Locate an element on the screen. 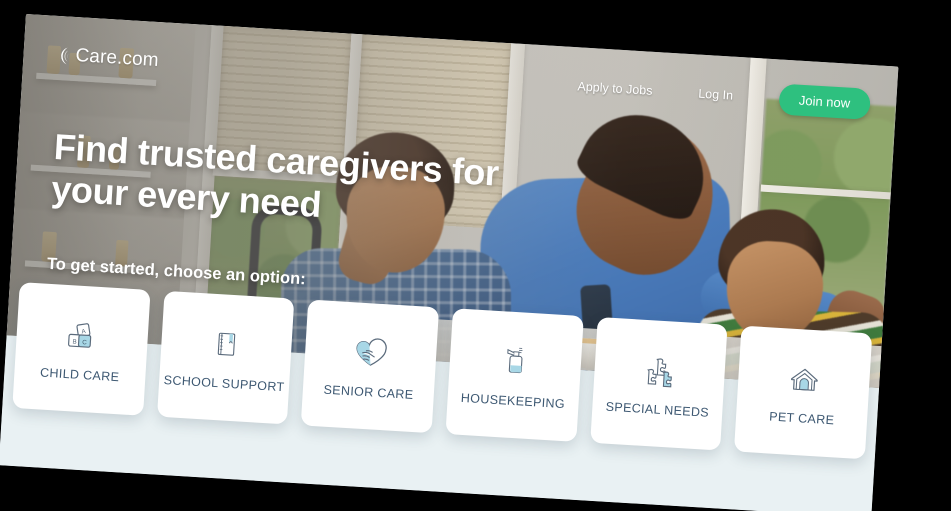 The width and height of the screenshot is (951, 511). category-label: HOUSEKEEPING is located at coordinates (513, 401).